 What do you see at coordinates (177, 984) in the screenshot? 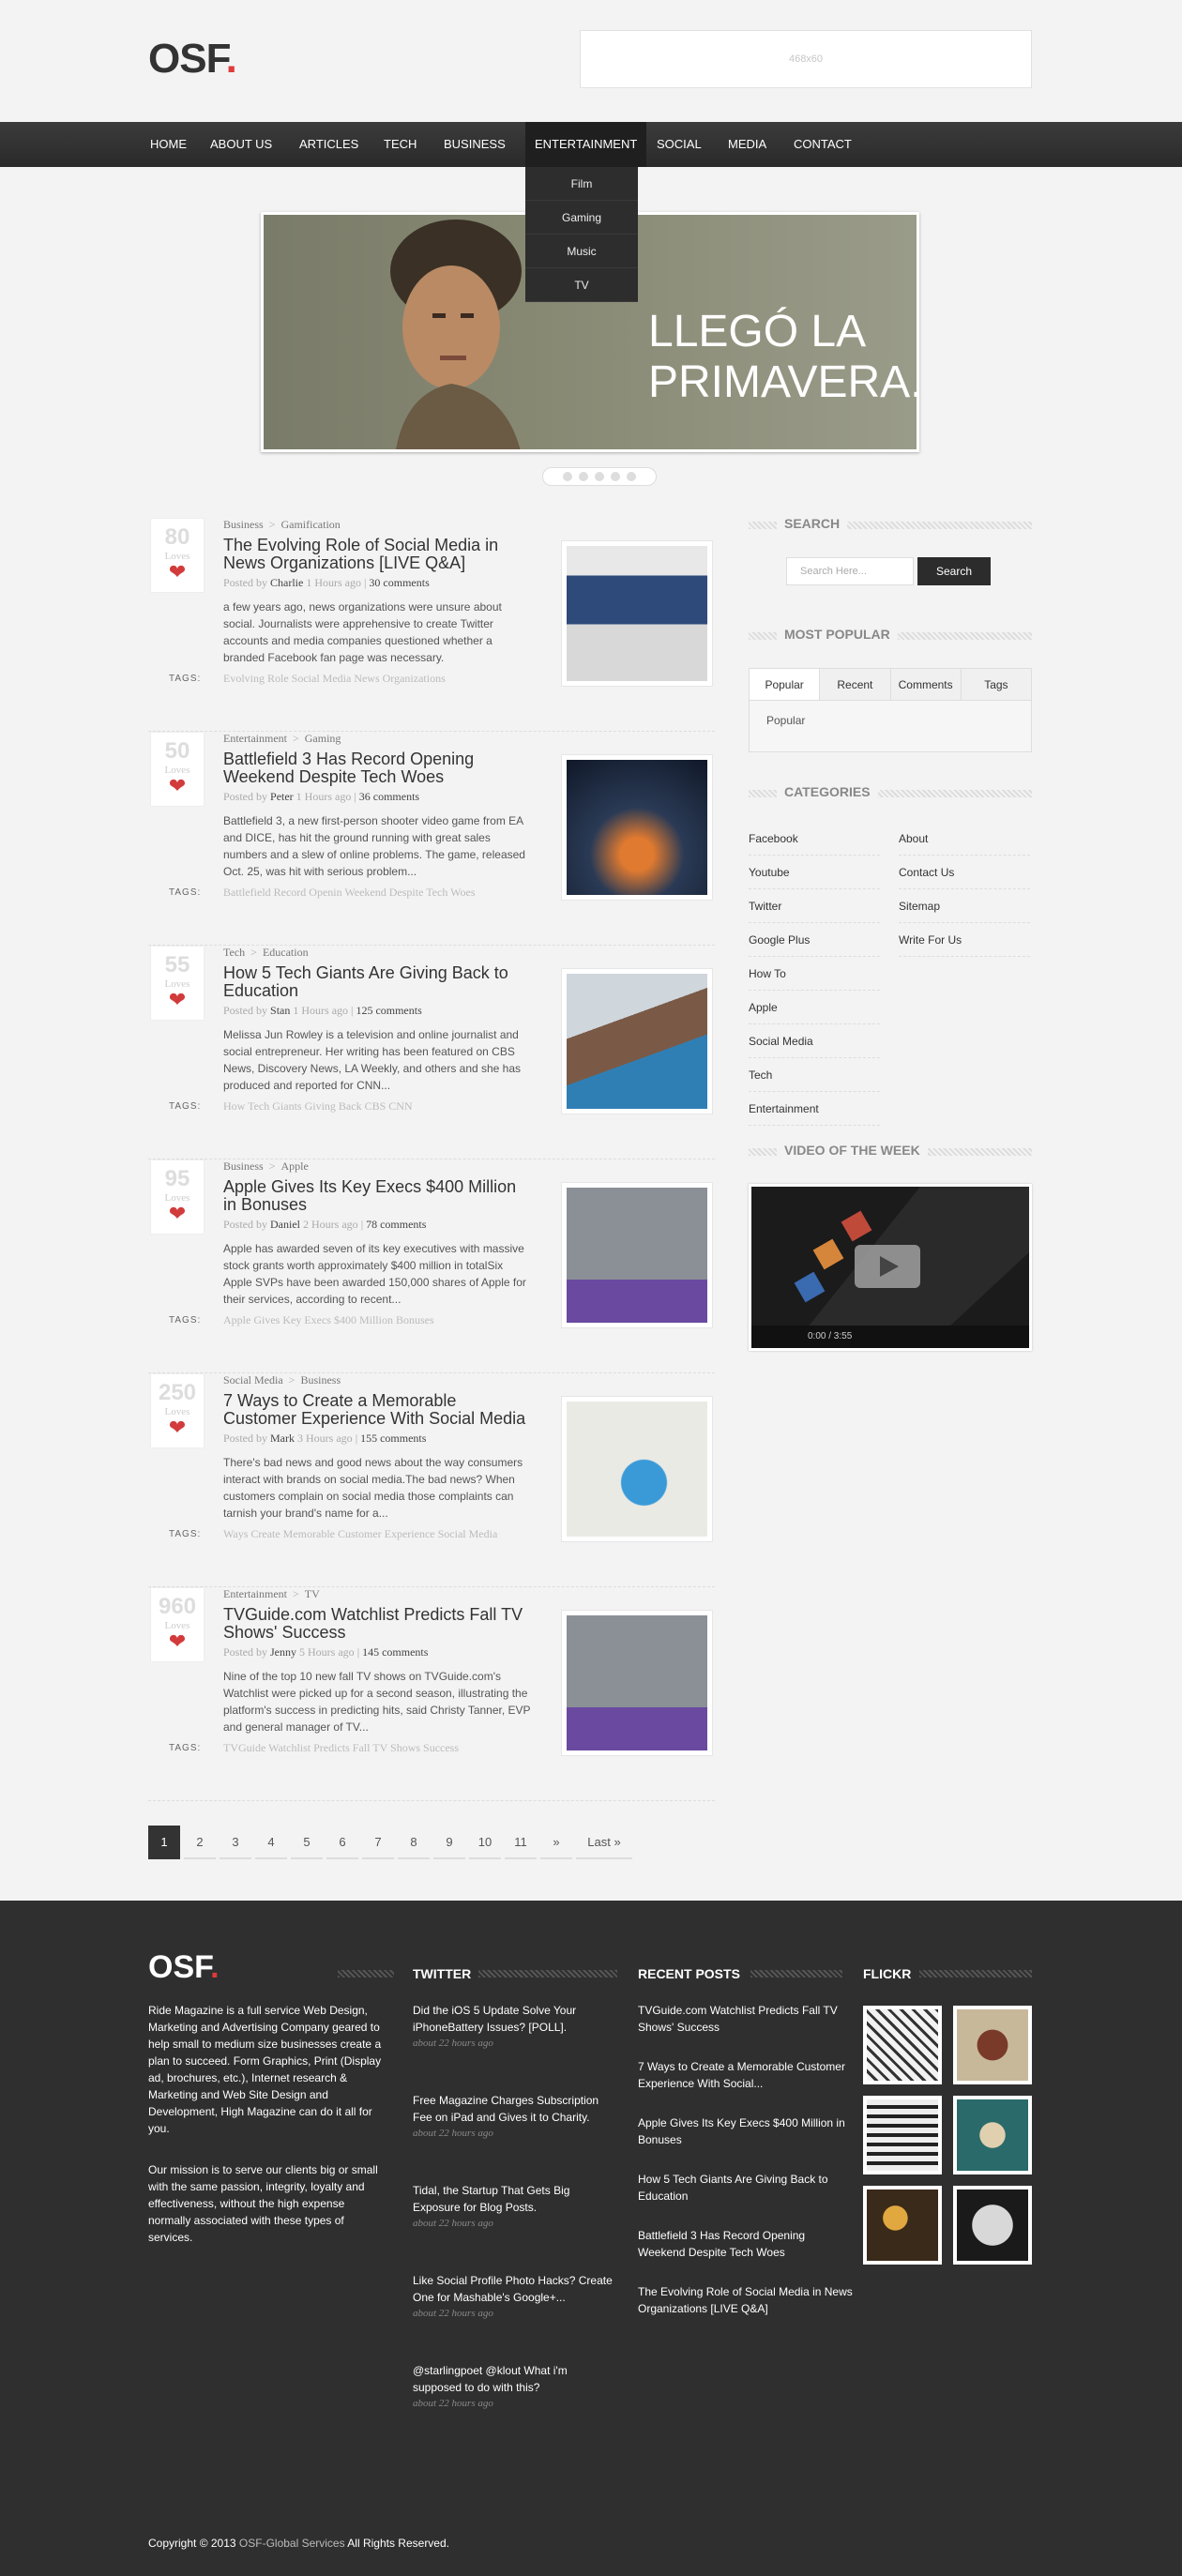
I see `loves-box: 55 Loves ❤` at bounding box center [177, 984].